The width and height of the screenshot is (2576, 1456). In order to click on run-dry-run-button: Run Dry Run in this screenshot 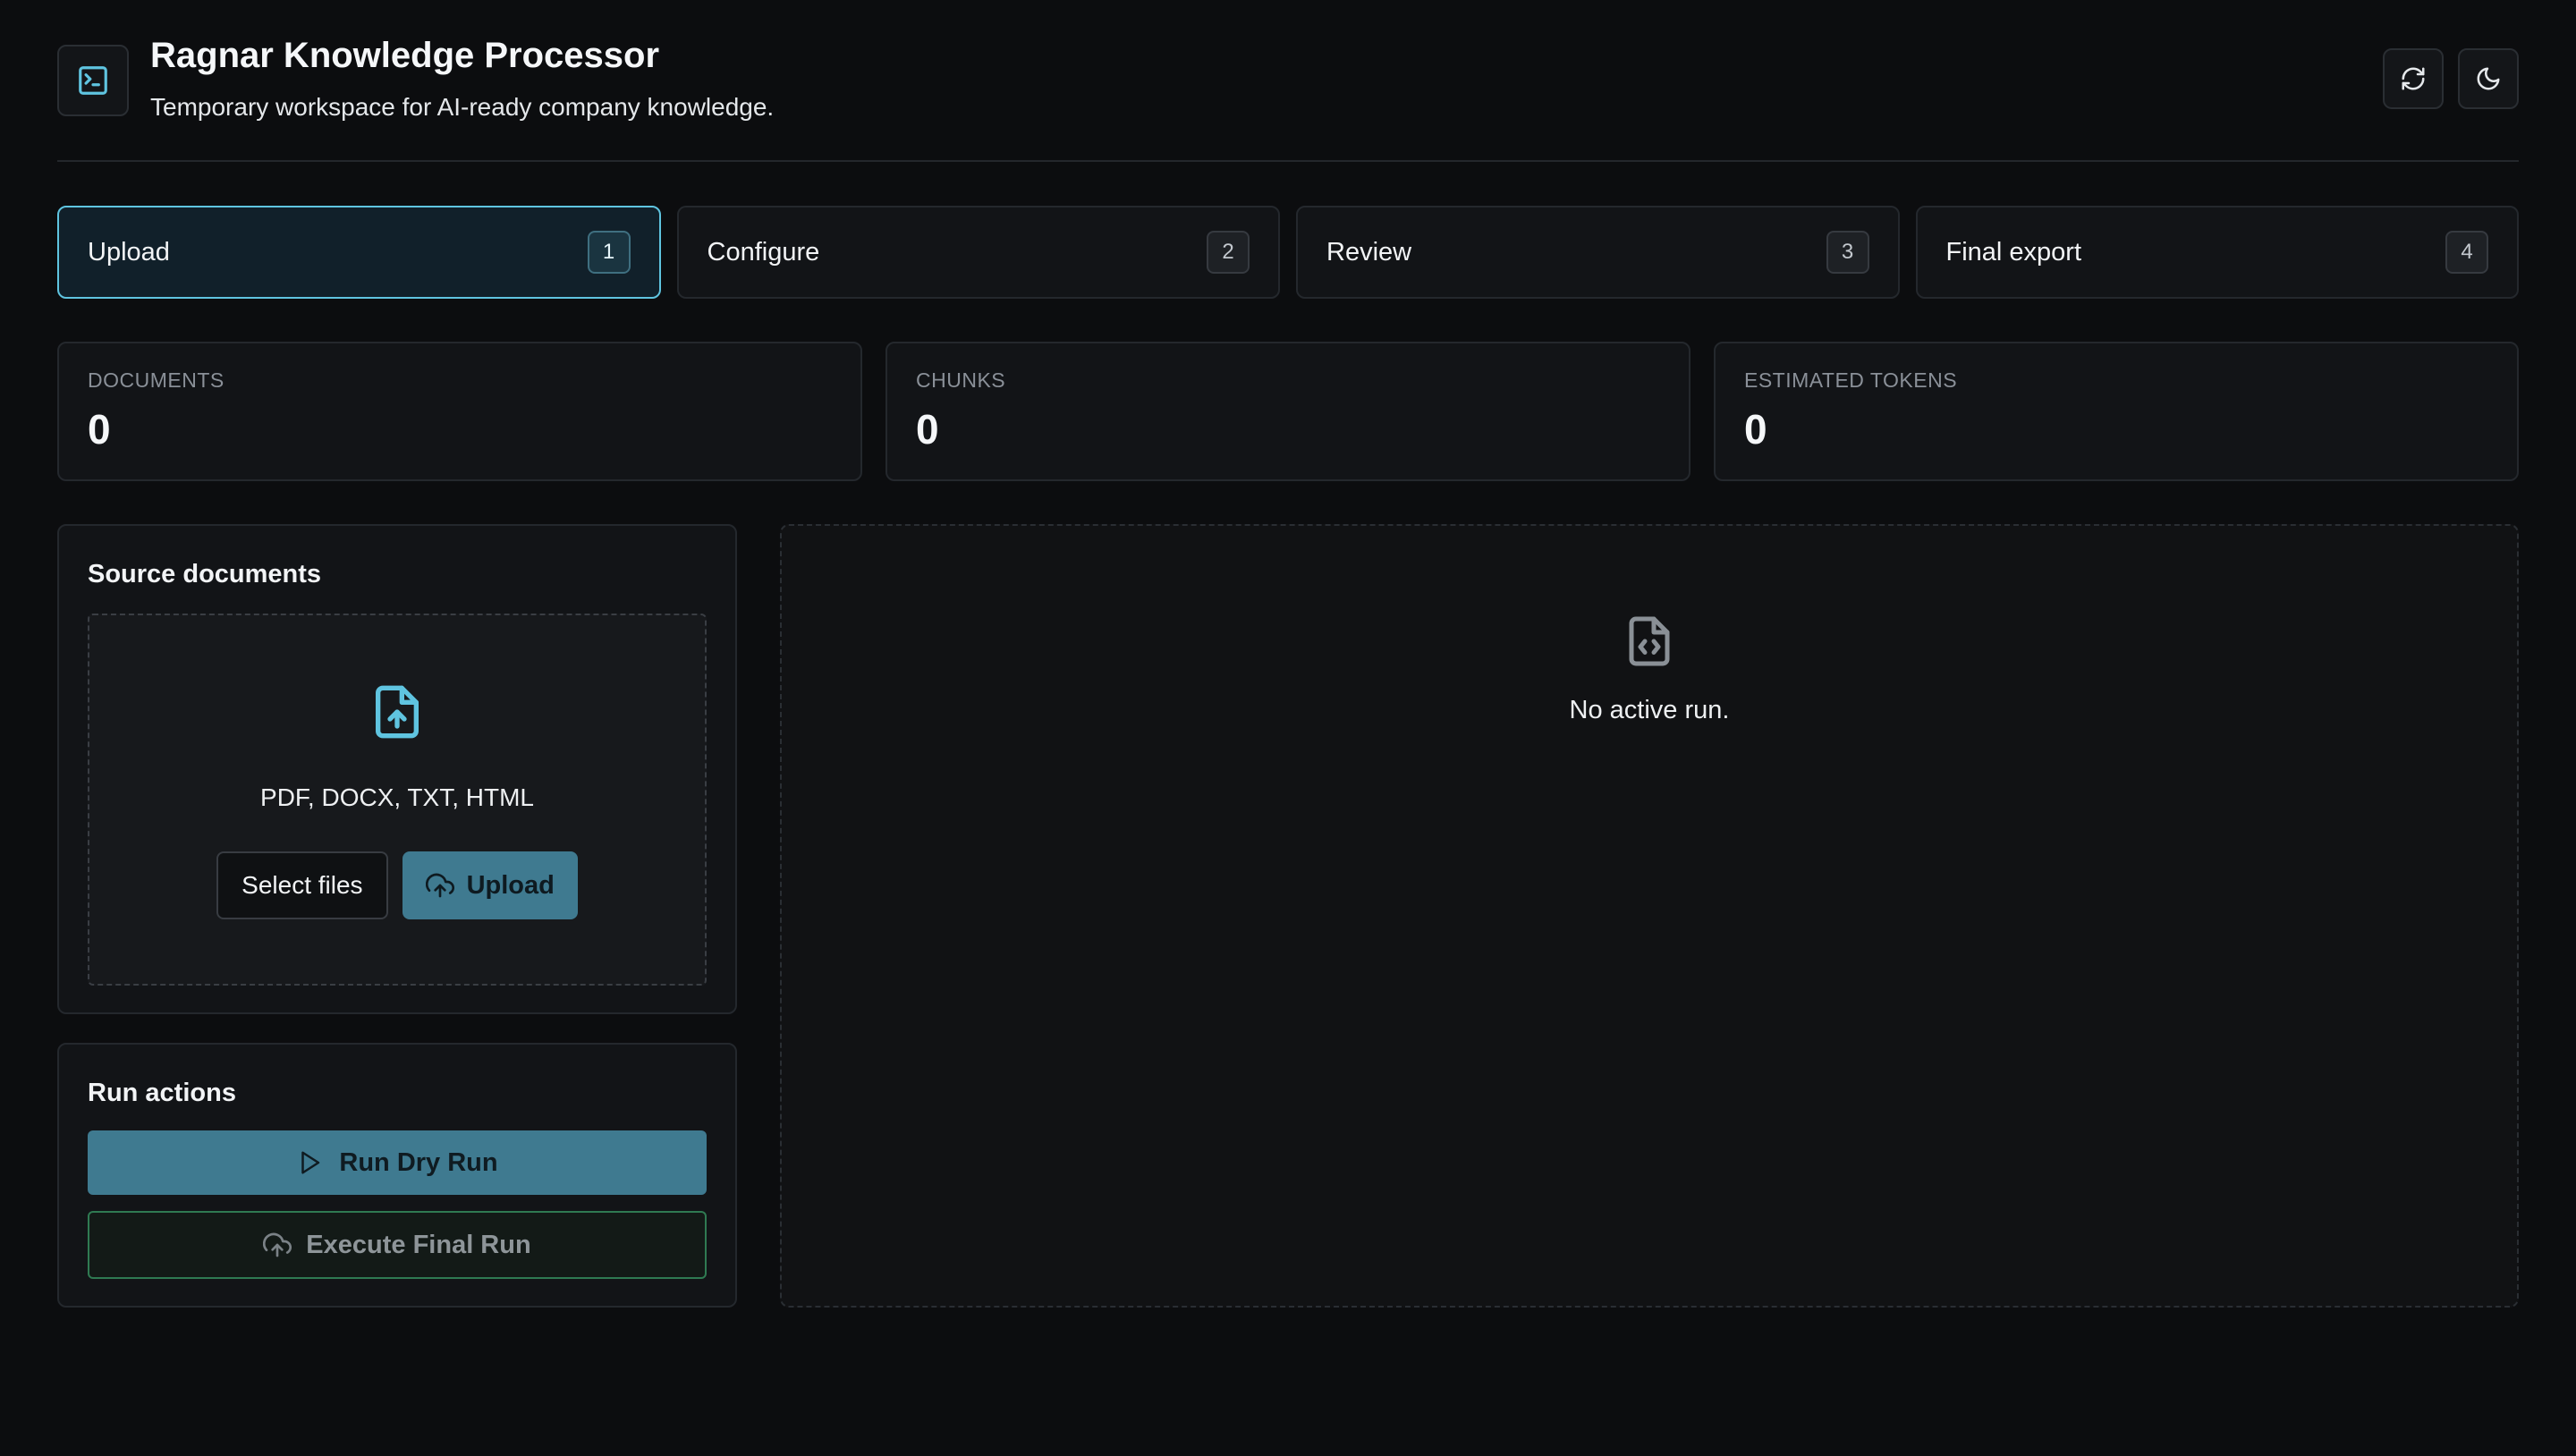, I will do `click(397, 1162)`.